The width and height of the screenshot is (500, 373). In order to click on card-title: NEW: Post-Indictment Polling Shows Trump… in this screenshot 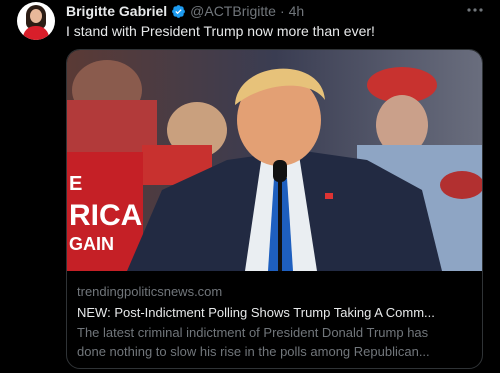, I will do `click(277, 312)`.